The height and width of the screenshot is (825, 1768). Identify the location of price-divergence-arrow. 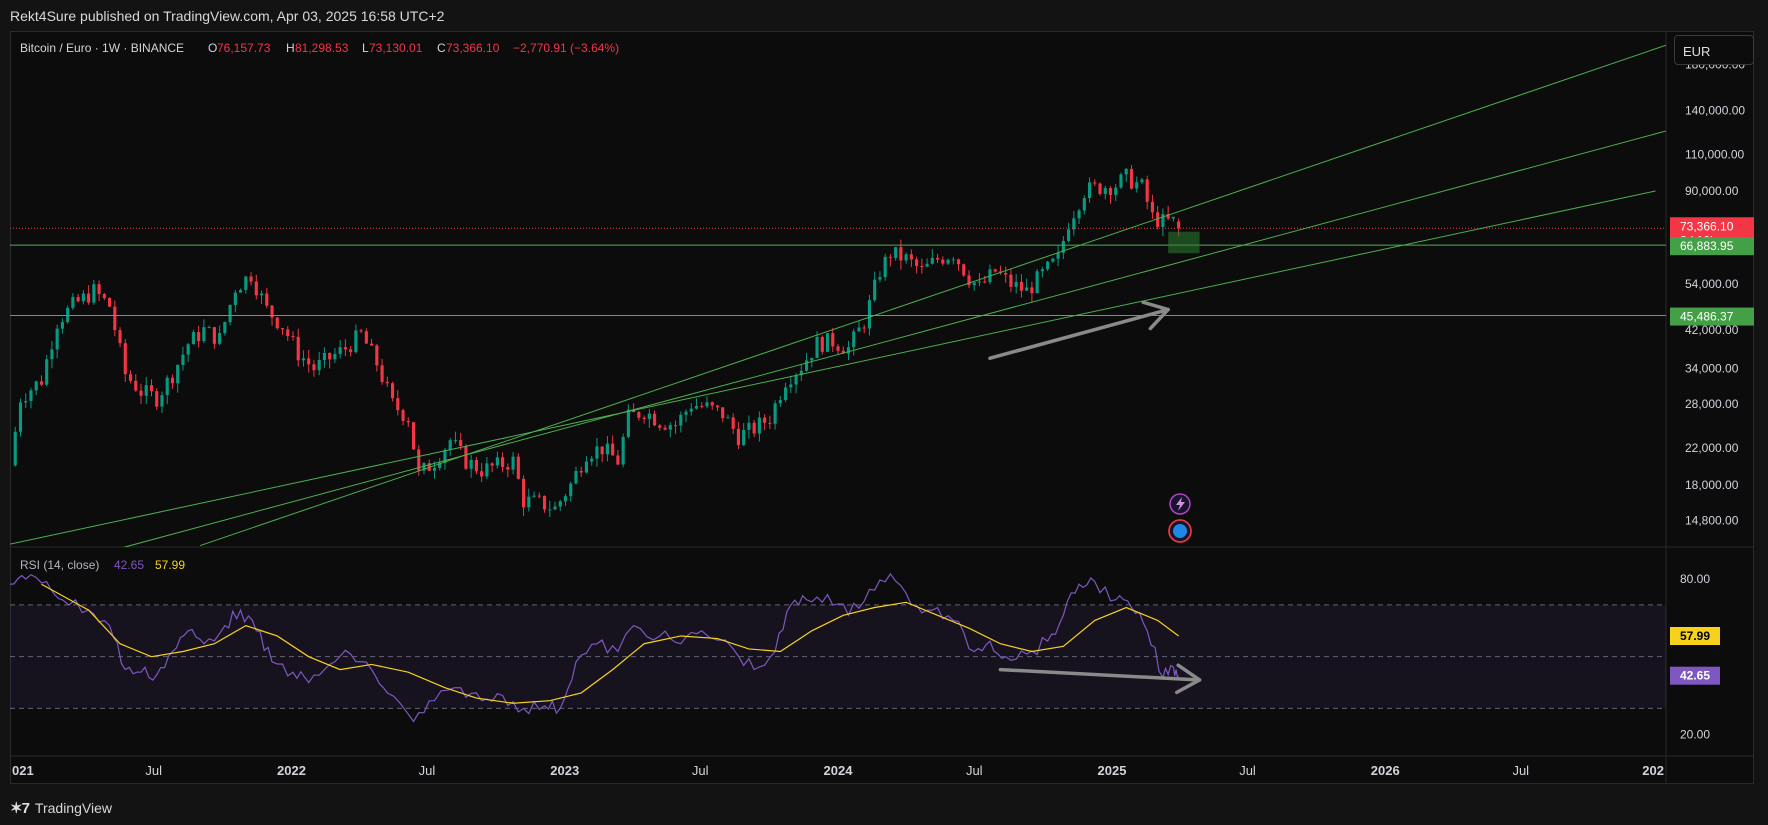
(1079, 333).